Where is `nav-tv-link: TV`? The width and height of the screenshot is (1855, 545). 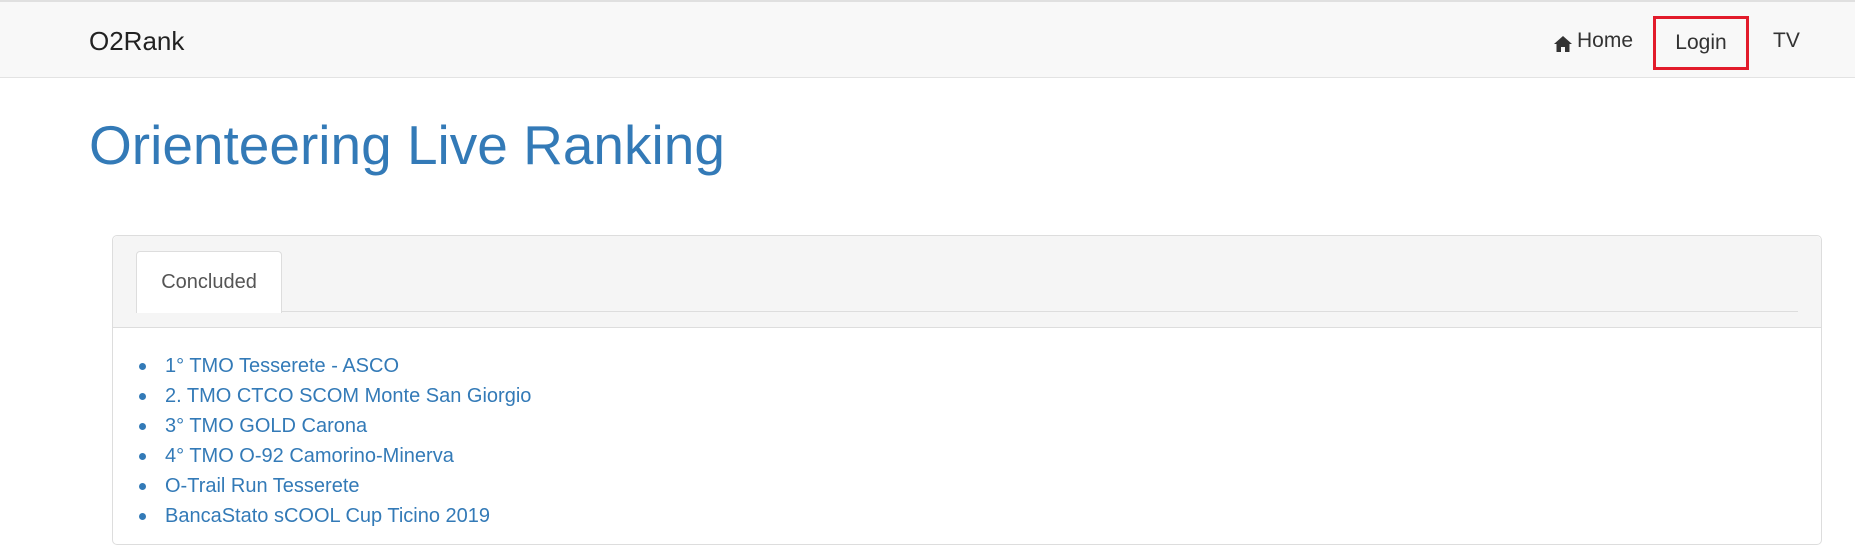 nav-tv-link: TV is located at coordinates (1786, 41).